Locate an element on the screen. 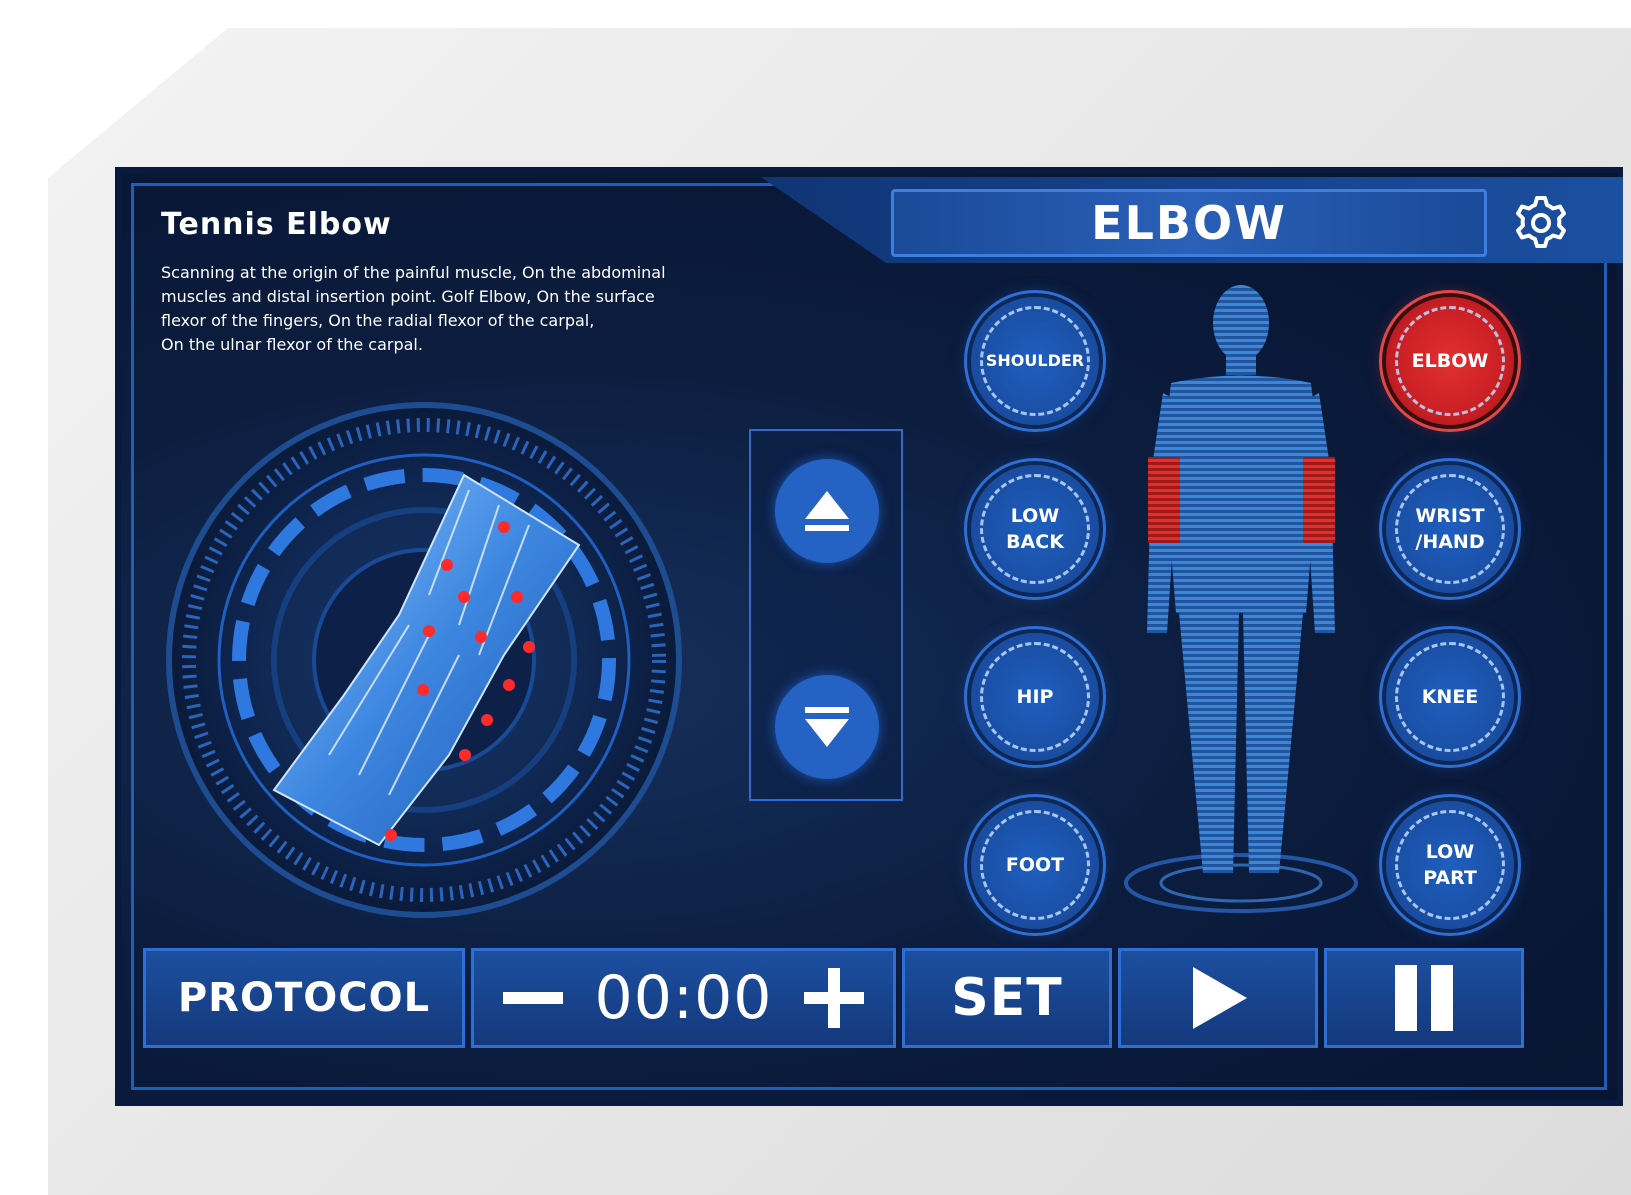 Image resolution: width=1631 pixels, height=1195 pixels. eject-down-icon is located at coordinates (827, 727).